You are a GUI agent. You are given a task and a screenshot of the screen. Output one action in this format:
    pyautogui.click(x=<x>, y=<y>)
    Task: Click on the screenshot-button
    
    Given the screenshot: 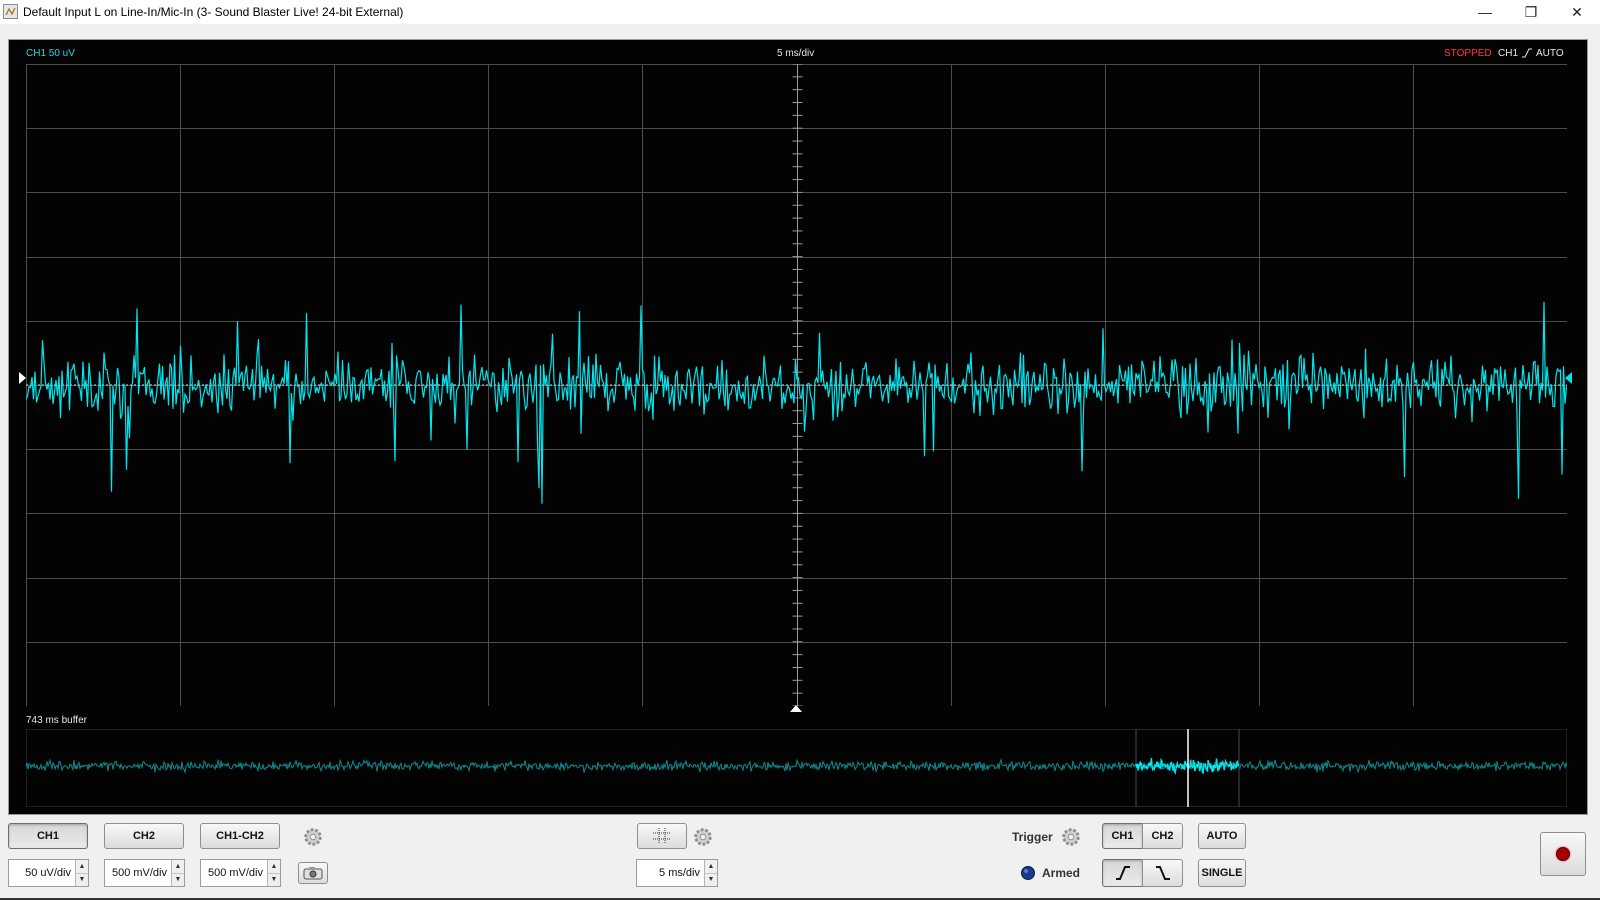 What is the action you would take?
    pyautogui.click(x=313, y=873)
    